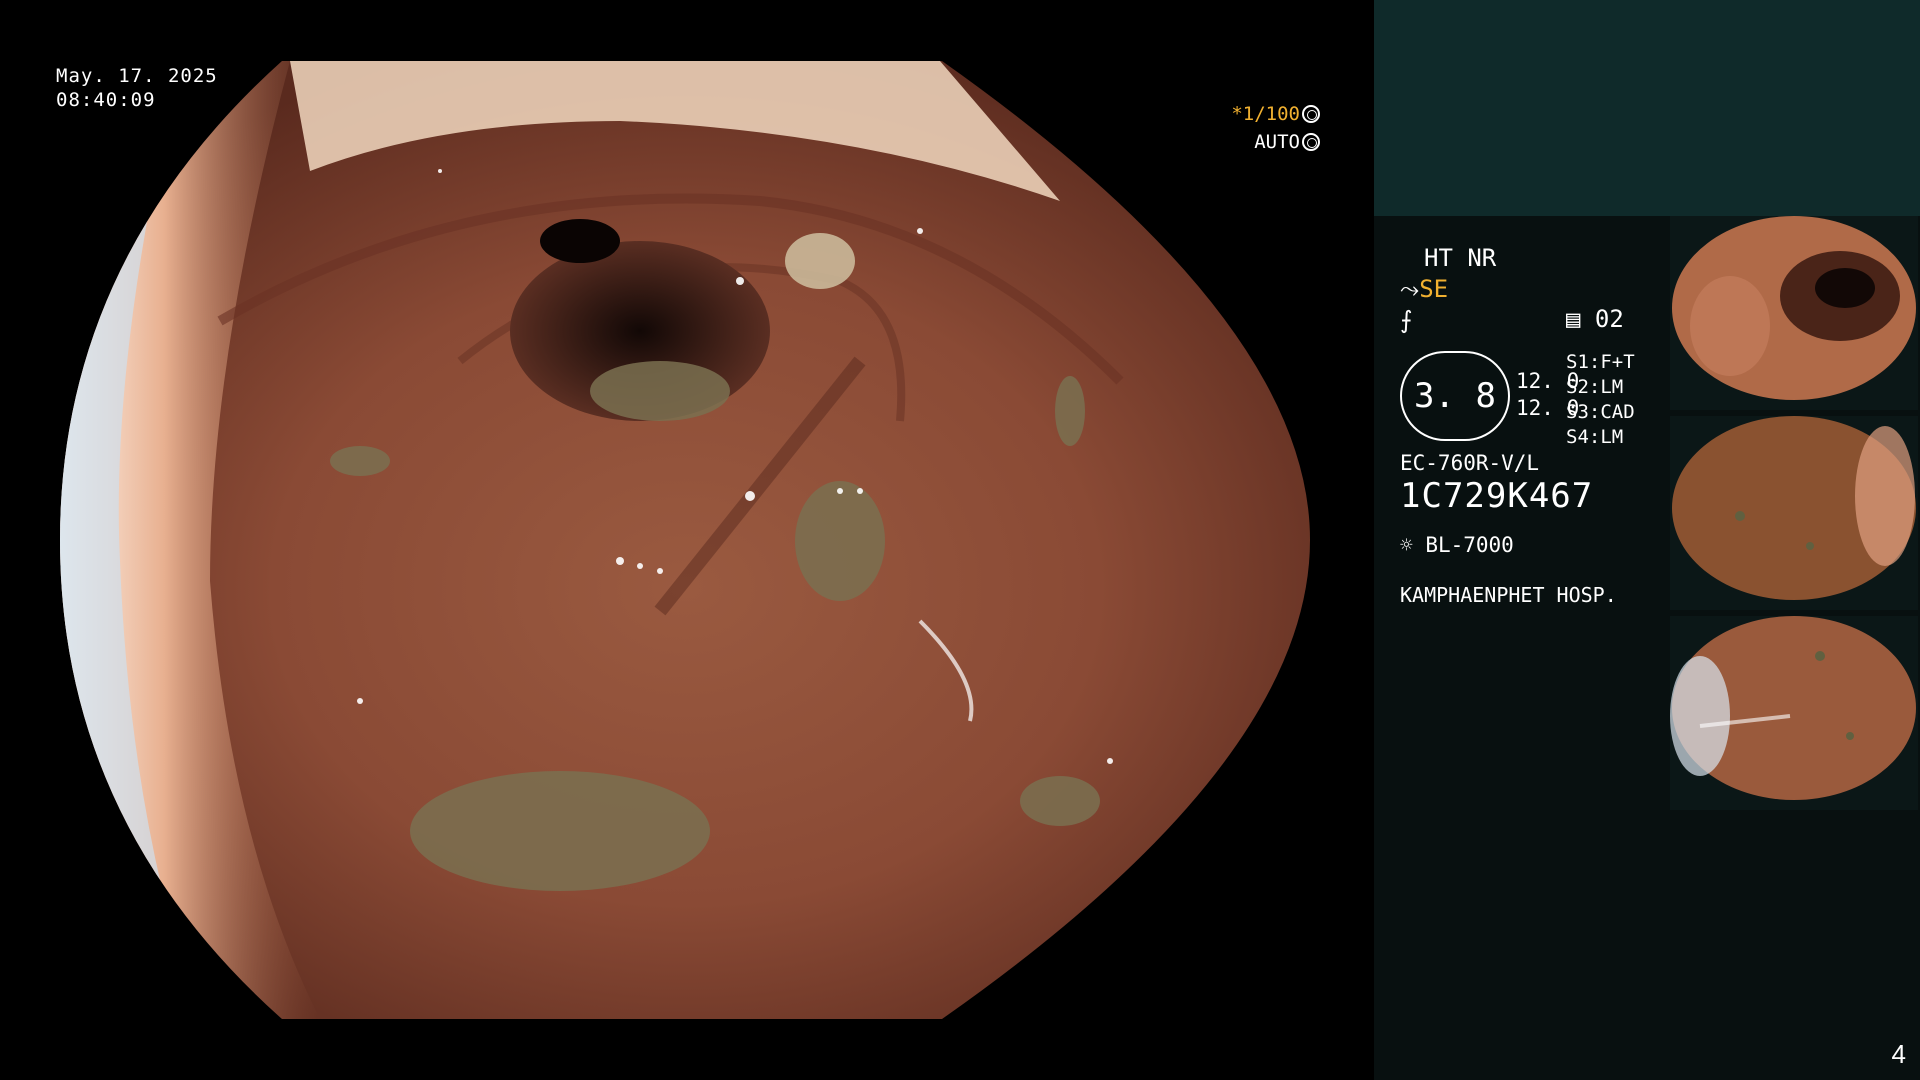 The height and width of the screenshot is (1080, 1920). What do you see at coordinates (1460, 258) in the screenshot?
I see `mode-line: HT NR` at bounding box center [1460, 258].